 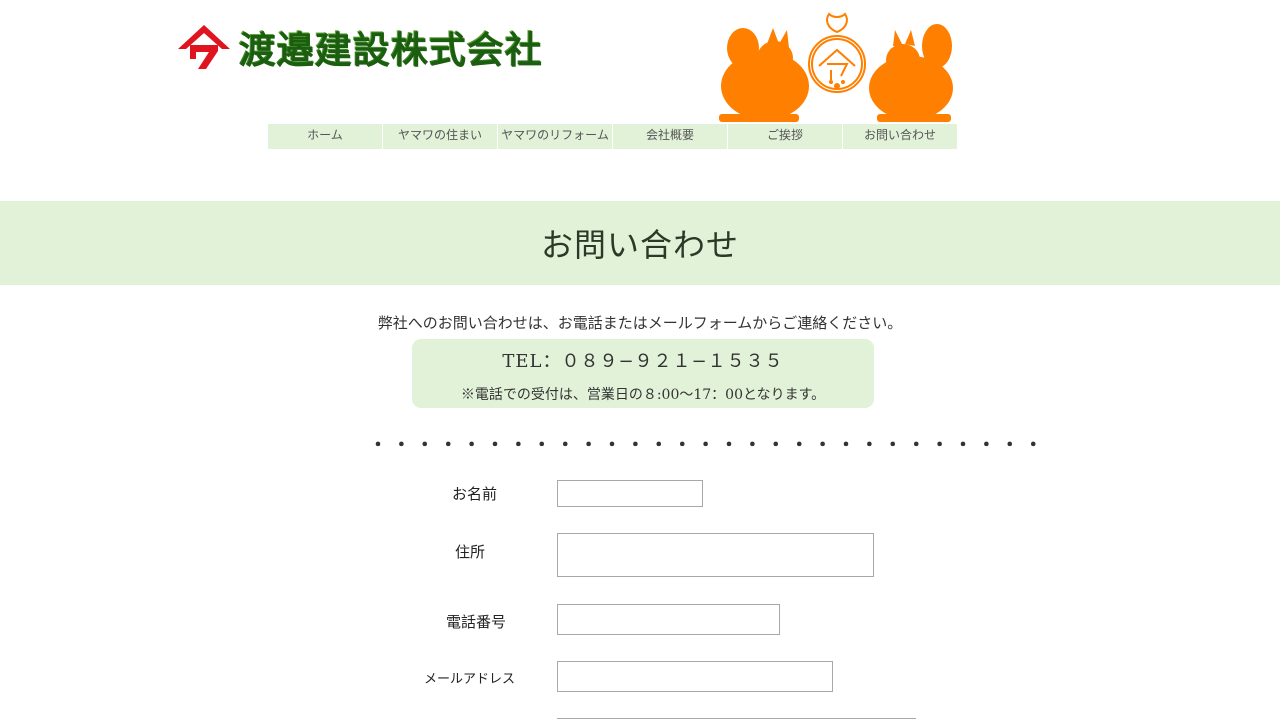 I want to click on next-field-edge, so click(x=736, y=718).